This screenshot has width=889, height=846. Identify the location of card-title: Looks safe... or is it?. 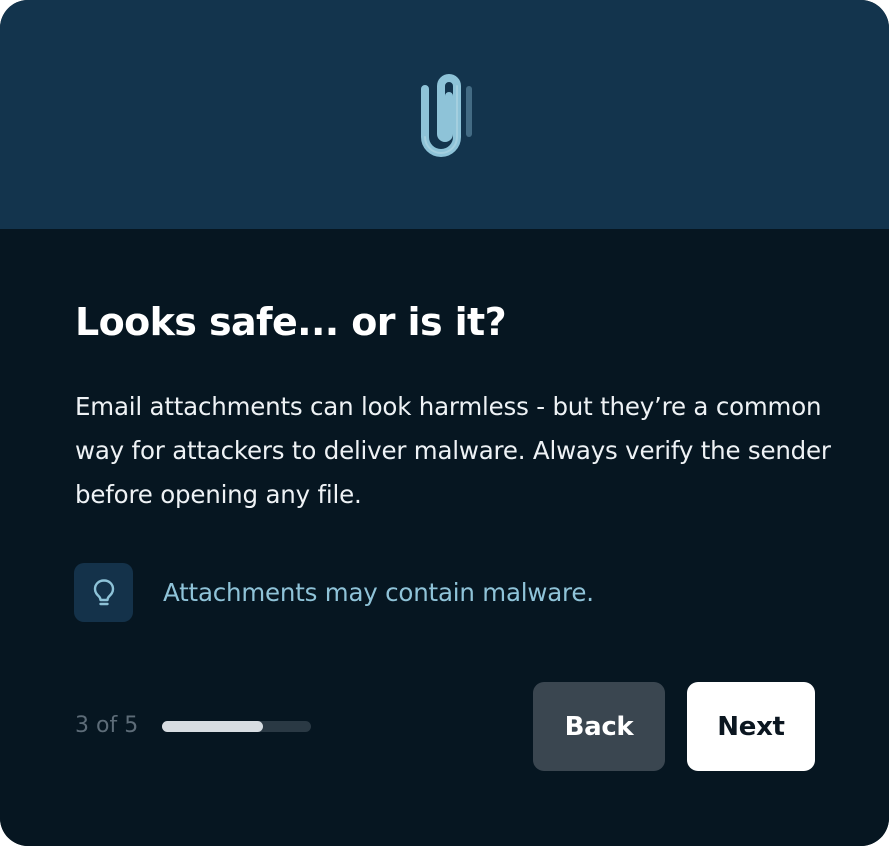
(291, 322).